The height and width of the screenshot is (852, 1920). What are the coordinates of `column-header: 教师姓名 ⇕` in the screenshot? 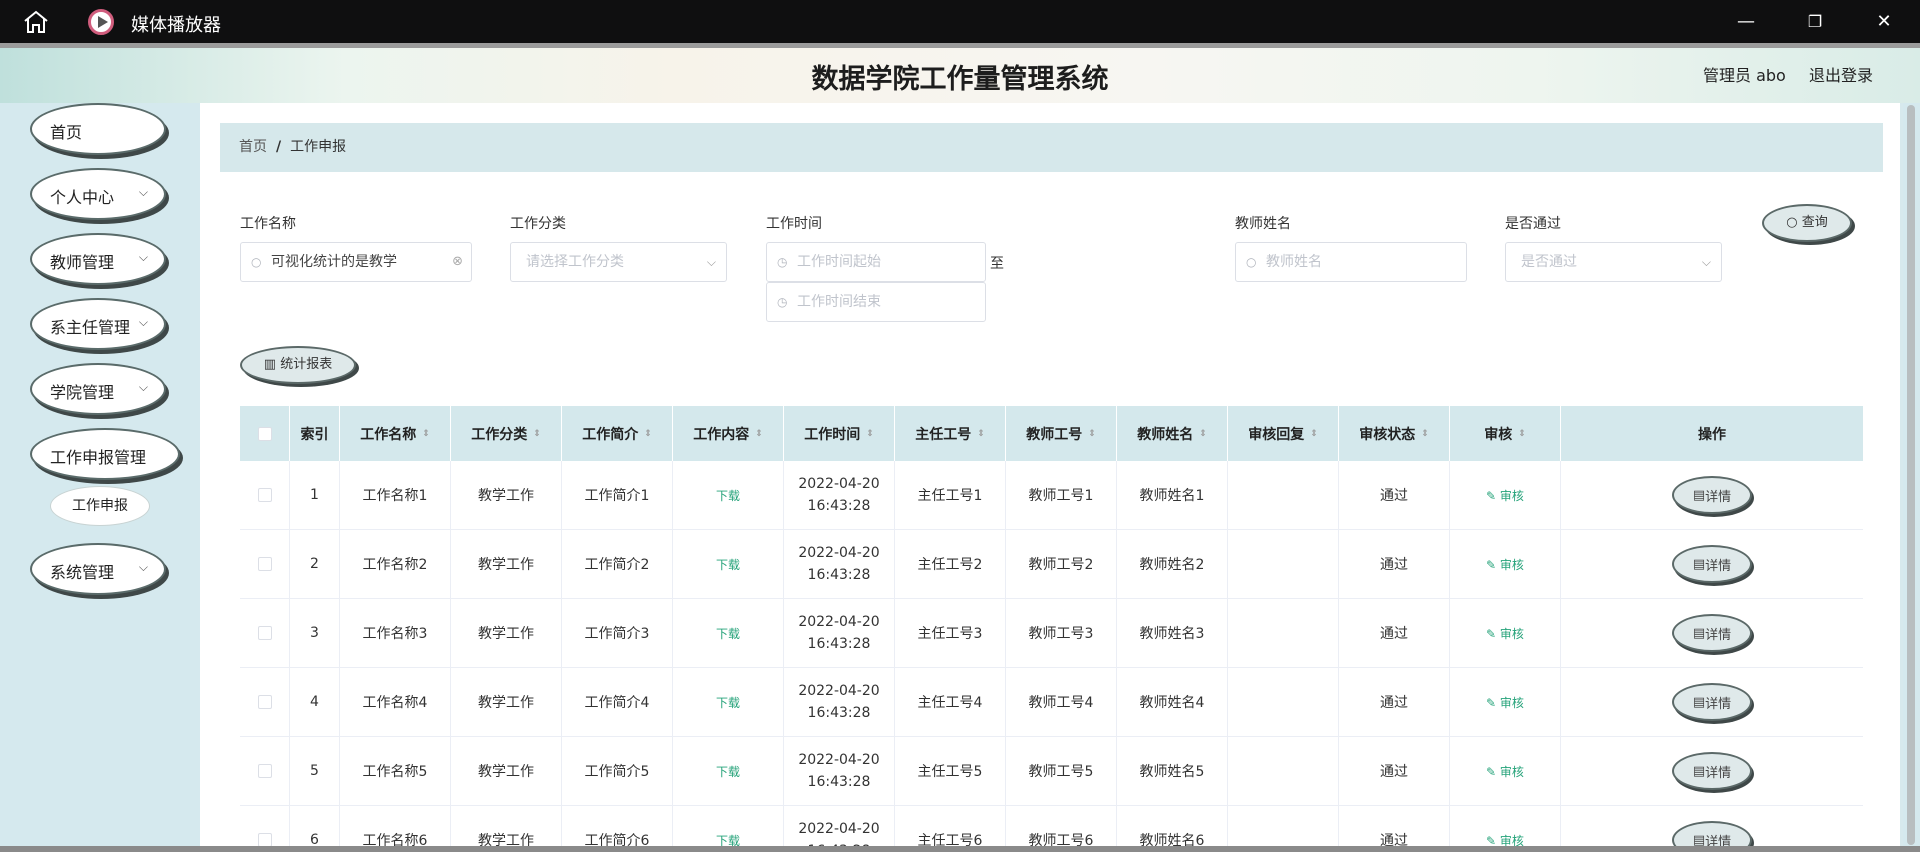 It's located at (1172, 433).